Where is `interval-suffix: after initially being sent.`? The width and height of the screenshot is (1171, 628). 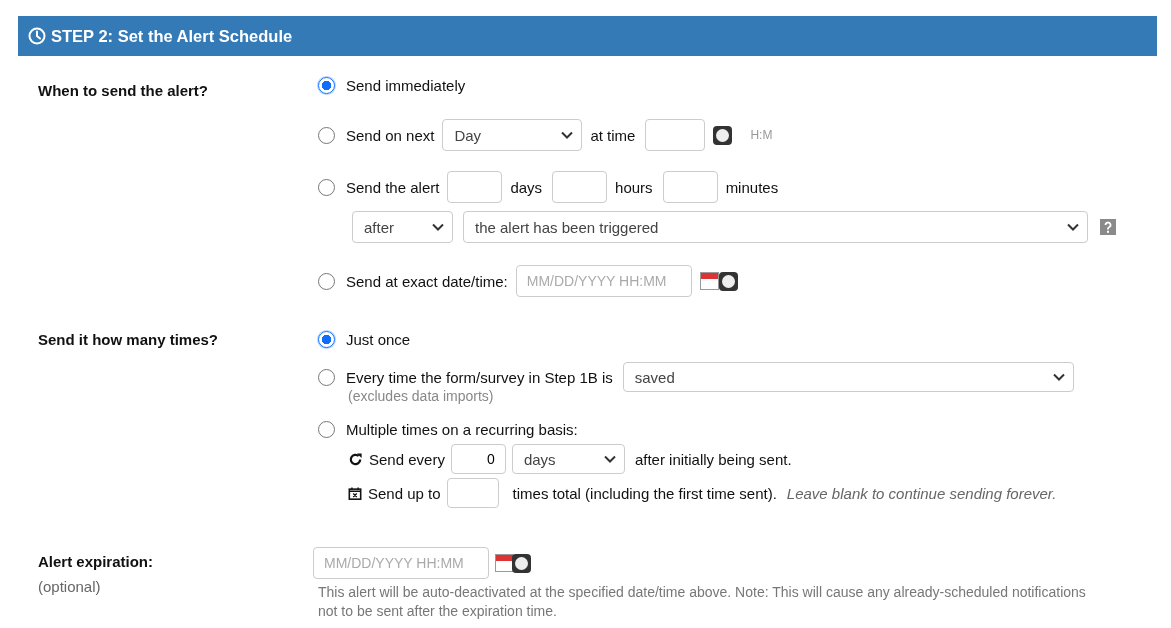 interval-suffix: after initially being sent. is located at coordinates (713, 459).